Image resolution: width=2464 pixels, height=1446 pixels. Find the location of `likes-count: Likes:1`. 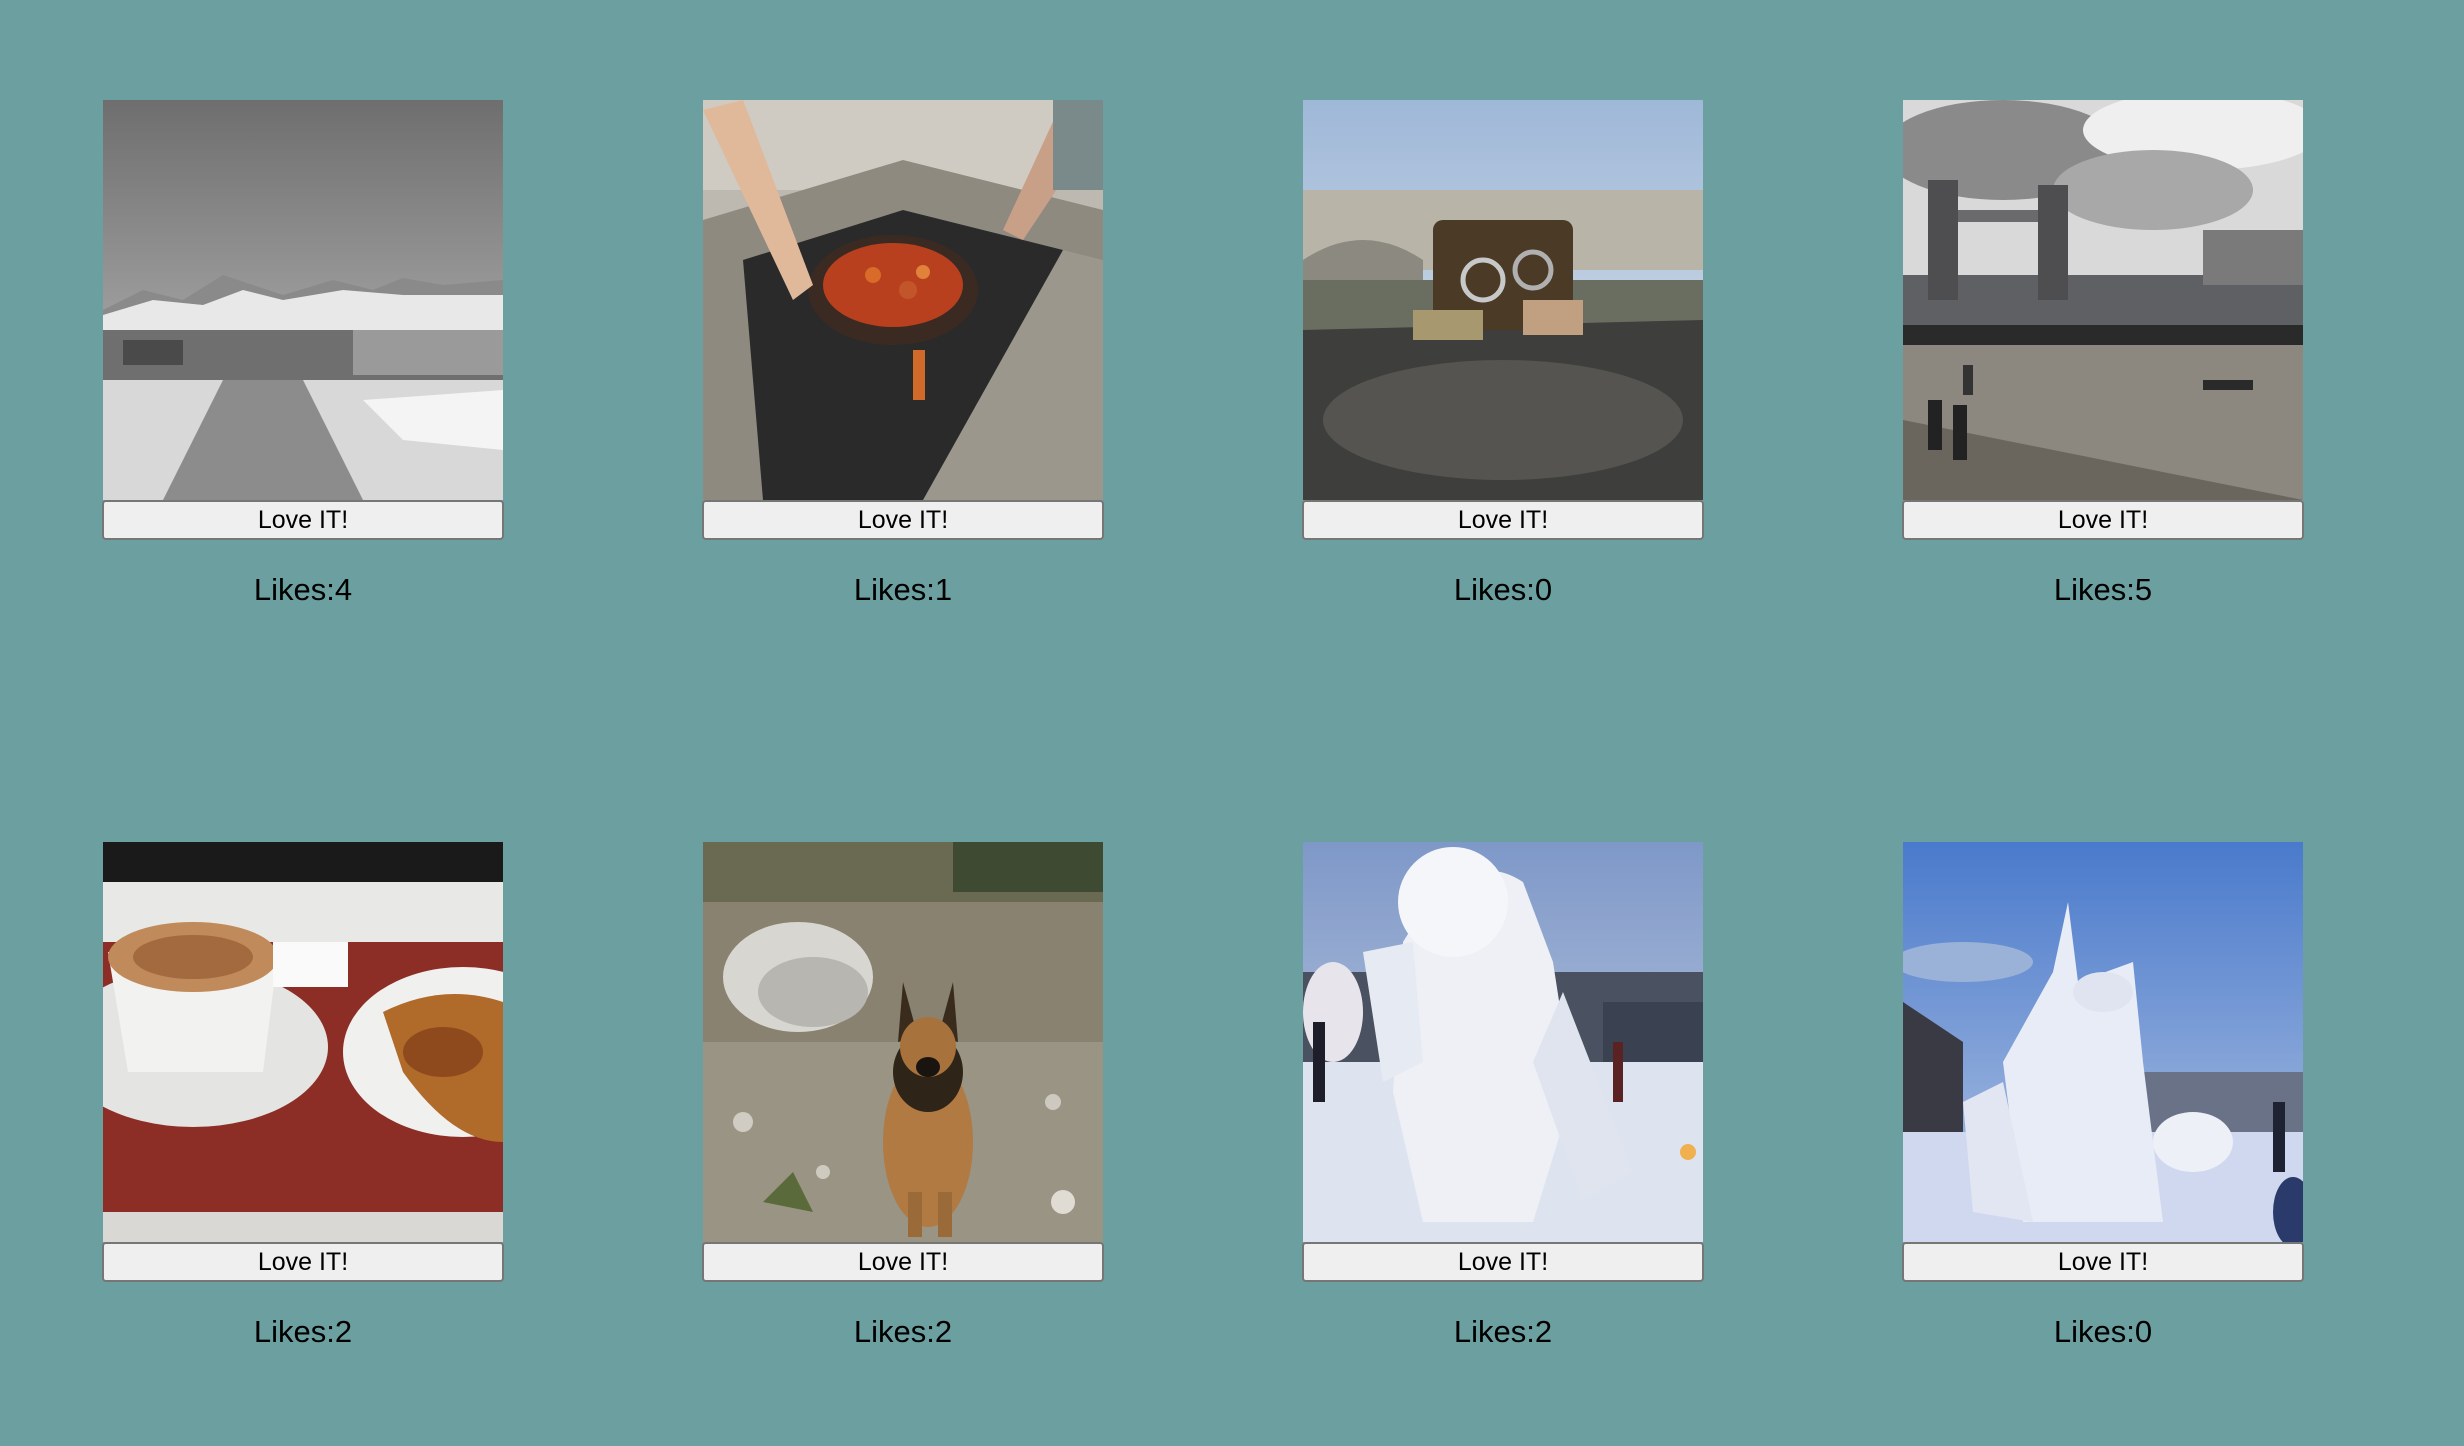

likes-count: Likes:1 is located at coordinates (903, 590).